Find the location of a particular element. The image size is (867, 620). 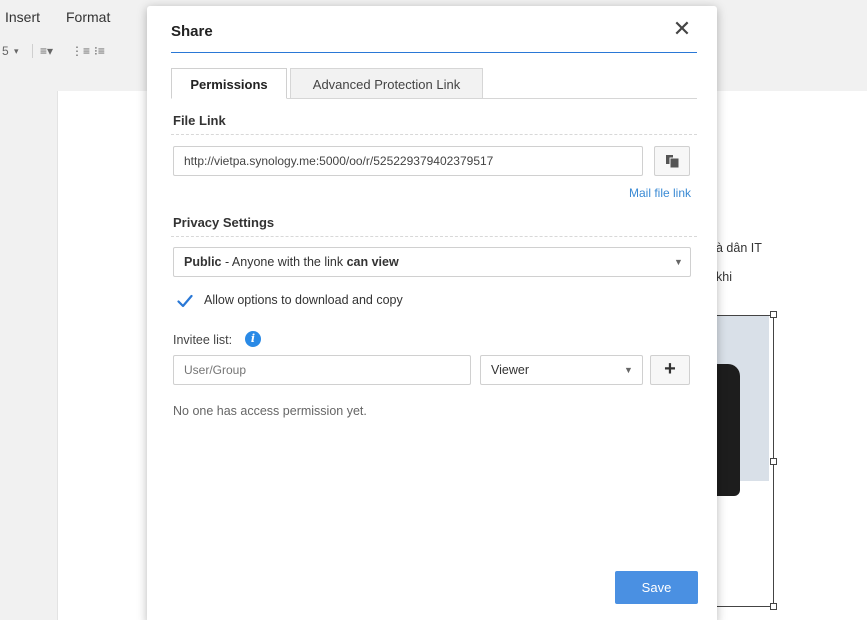

dialog-title: Share is located at coordinates (192, 31).